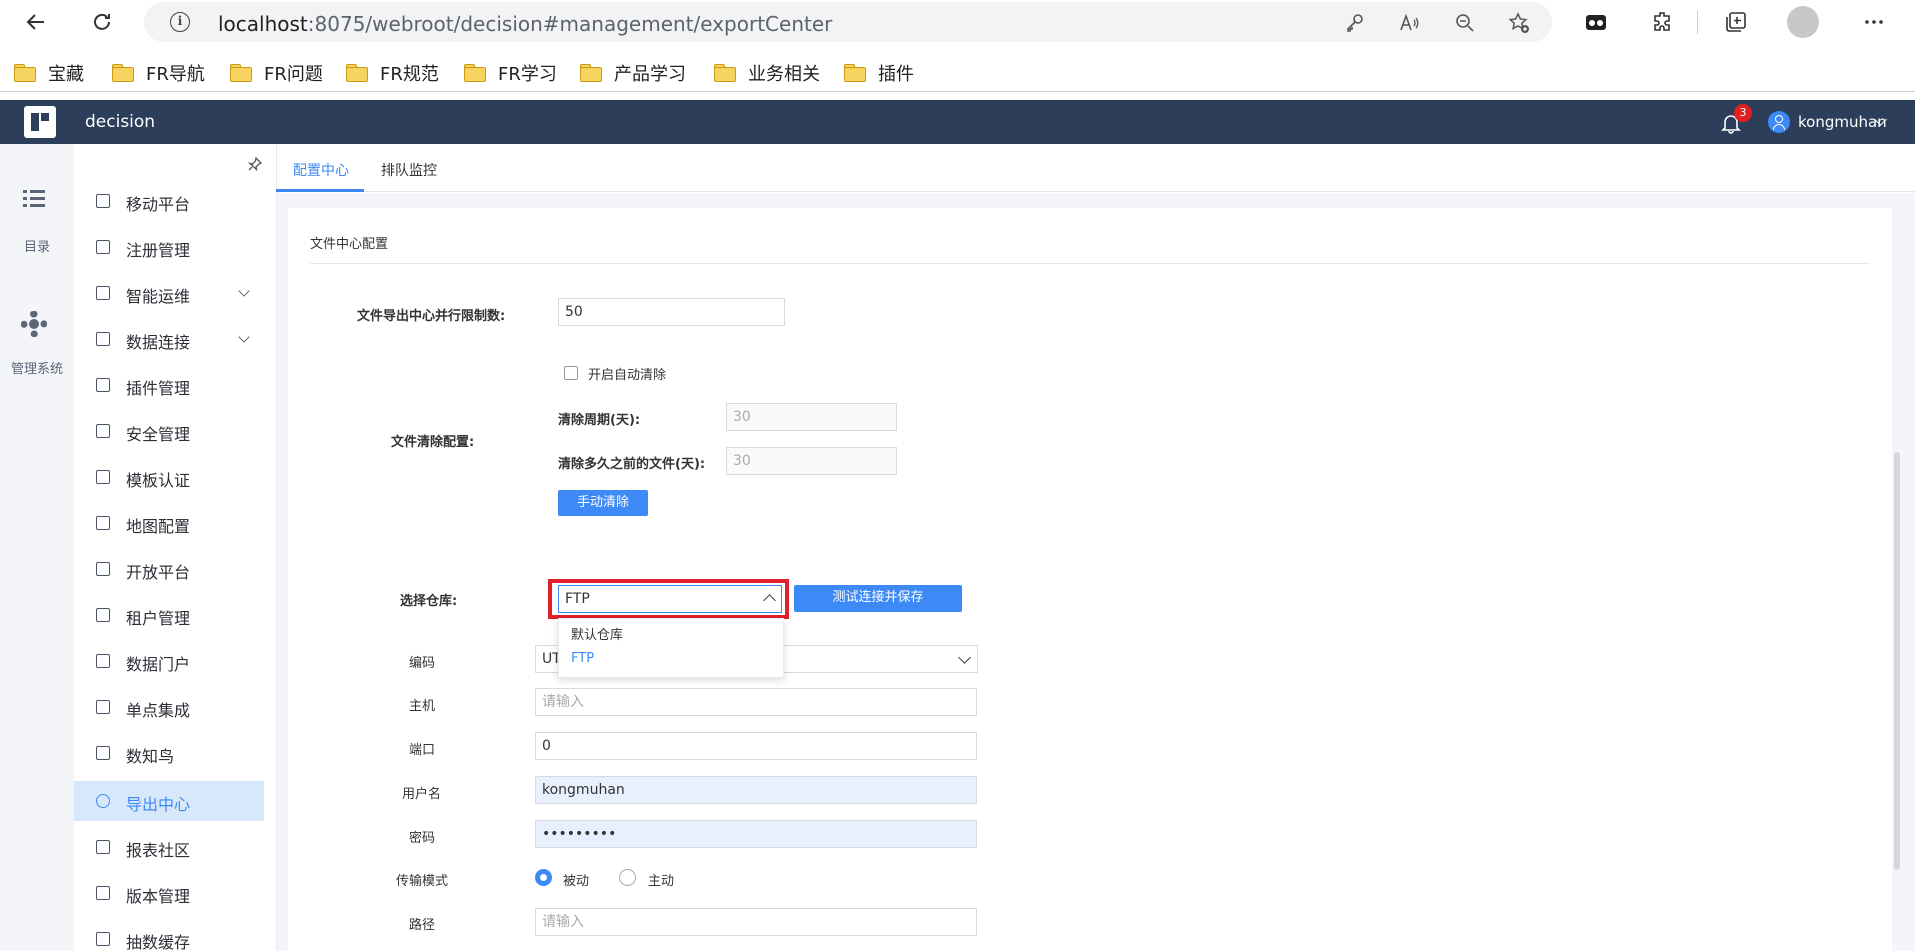  What do you see at coordinates (169, 753) in the screenshot?
I see `sidebar-item: 数知鸟` at bounding box center [169, 753].